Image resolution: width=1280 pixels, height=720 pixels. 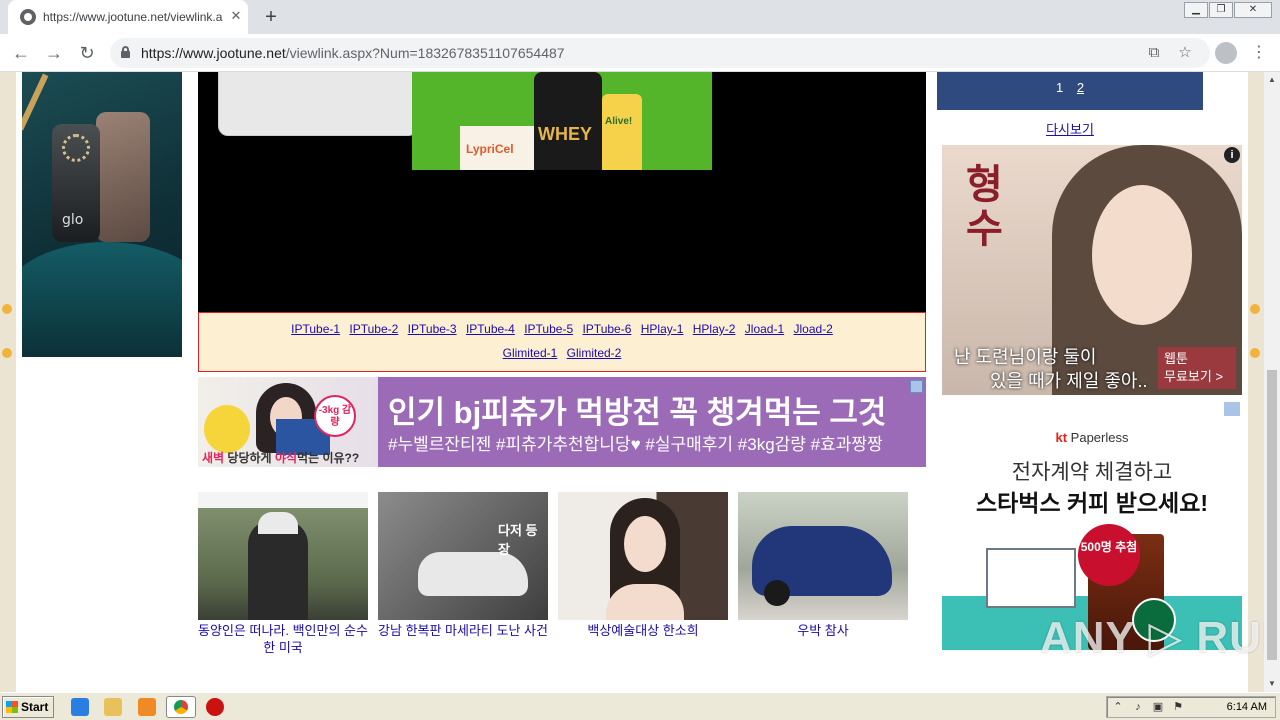 I want to click on link-iptube-3: IPTube-3, so click(x=432, y=329).